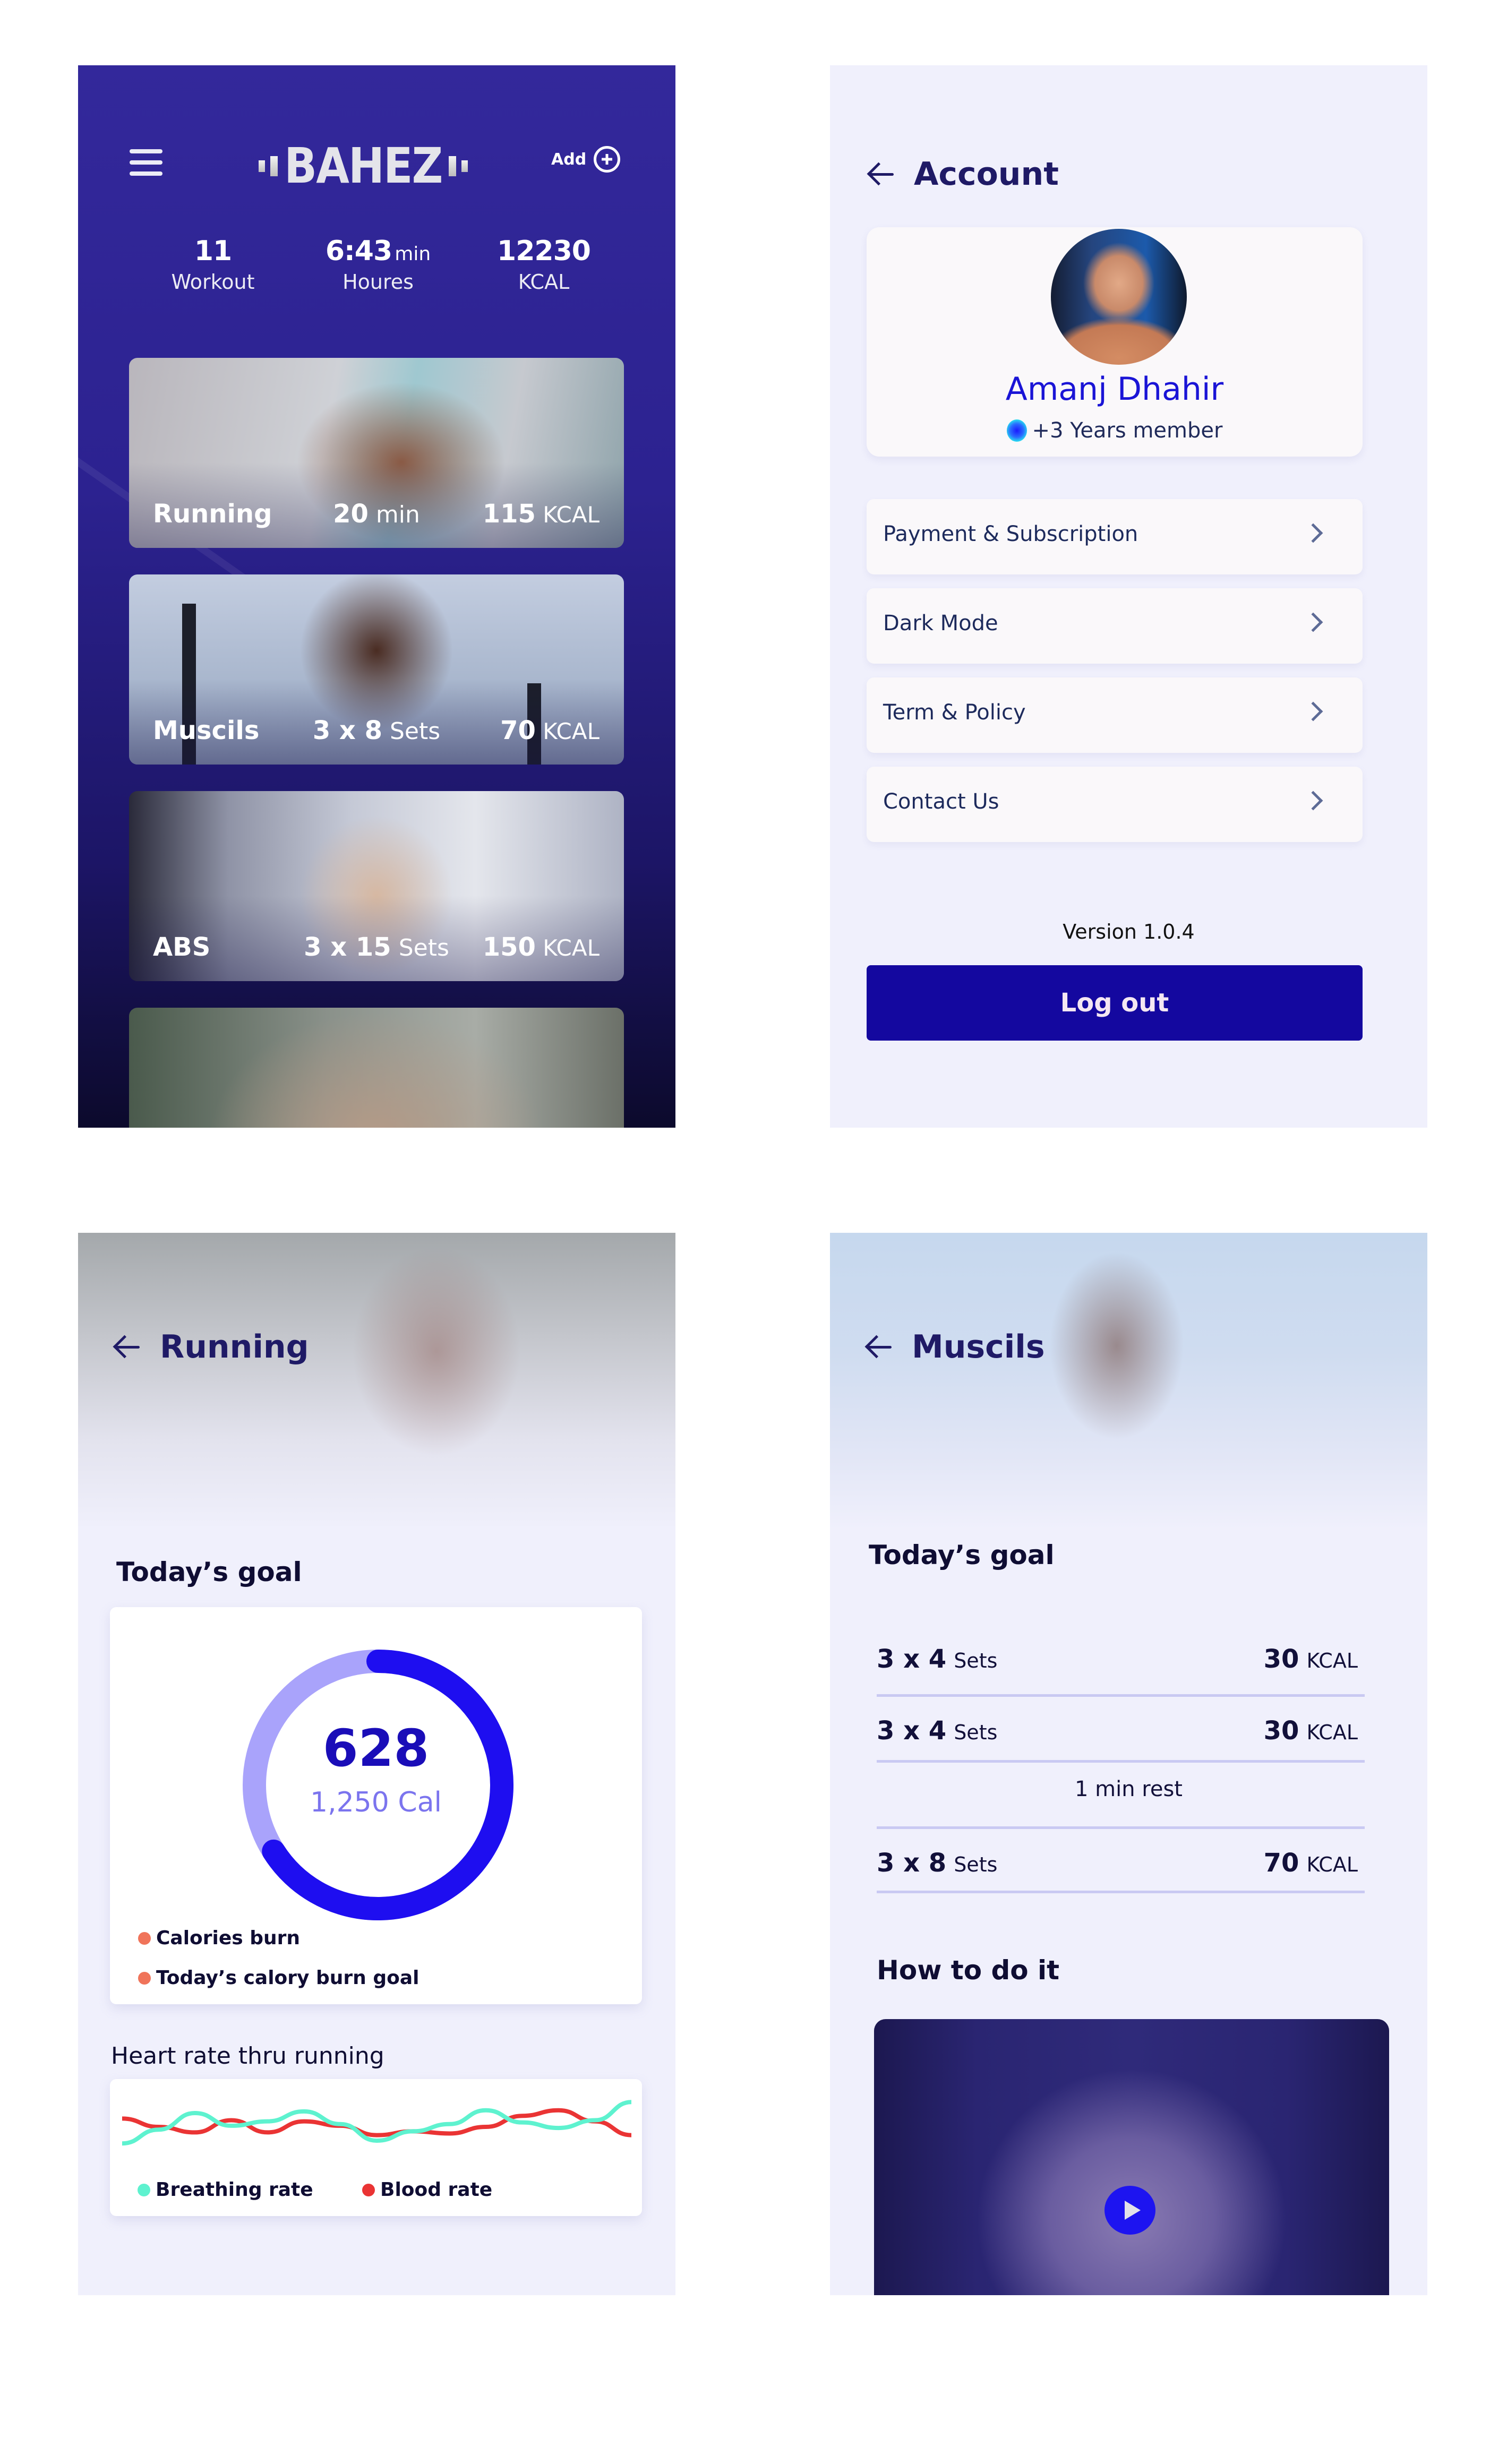  What do you see at coordinates (941, 801) in the screenshot?
I see `menu-item-label: Contact Us` at bounding box center [941, 801].